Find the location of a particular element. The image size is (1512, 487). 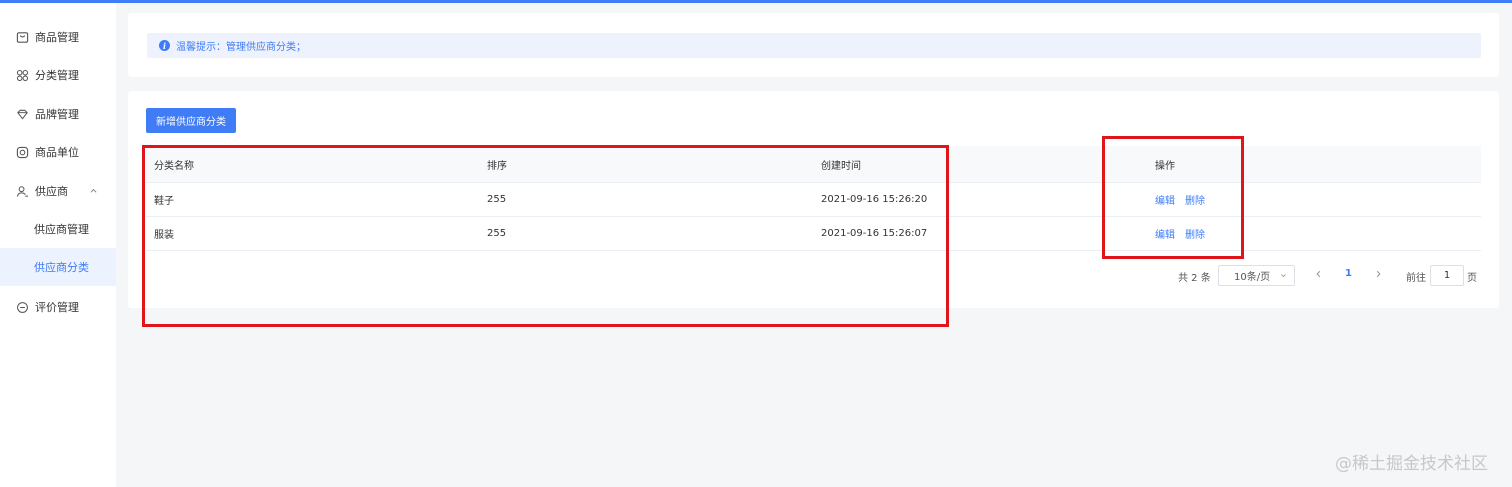

top-accent-bar is located at coordinates (756, 1).